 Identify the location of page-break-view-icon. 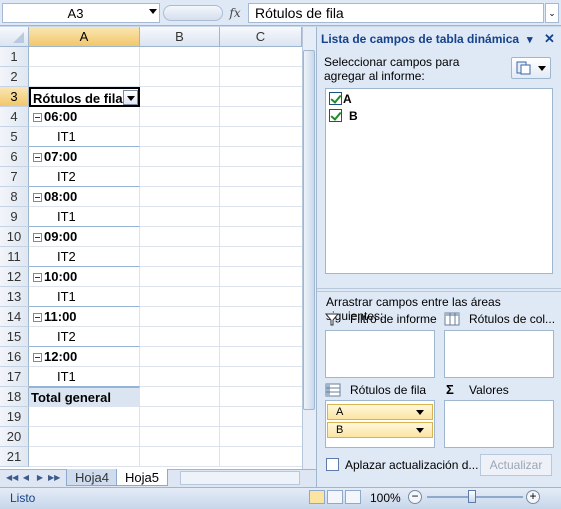
(353, 497).